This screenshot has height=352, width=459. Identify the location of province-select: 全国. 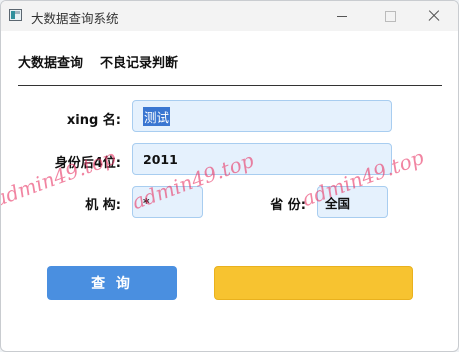
(352, 202).